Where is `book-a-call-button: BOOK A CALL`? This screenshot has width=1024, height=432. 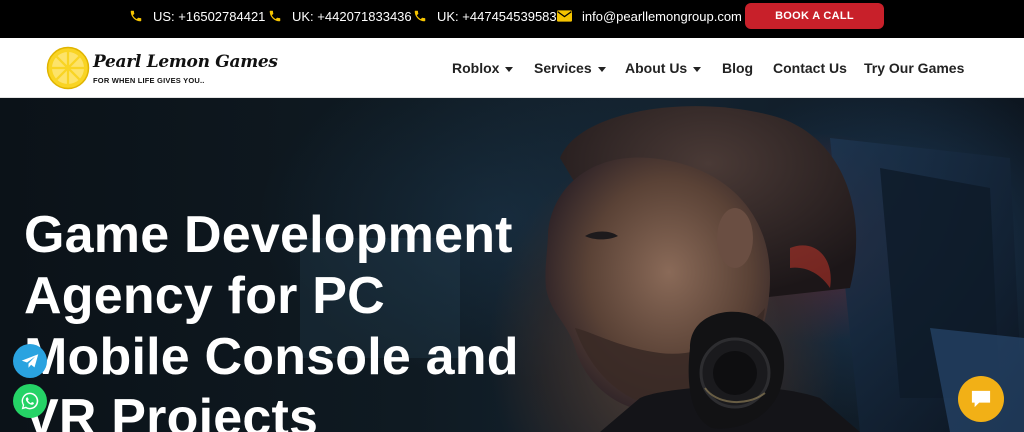
book-a-call-button: BOOK A CALL is located at coordinates (814, 16).